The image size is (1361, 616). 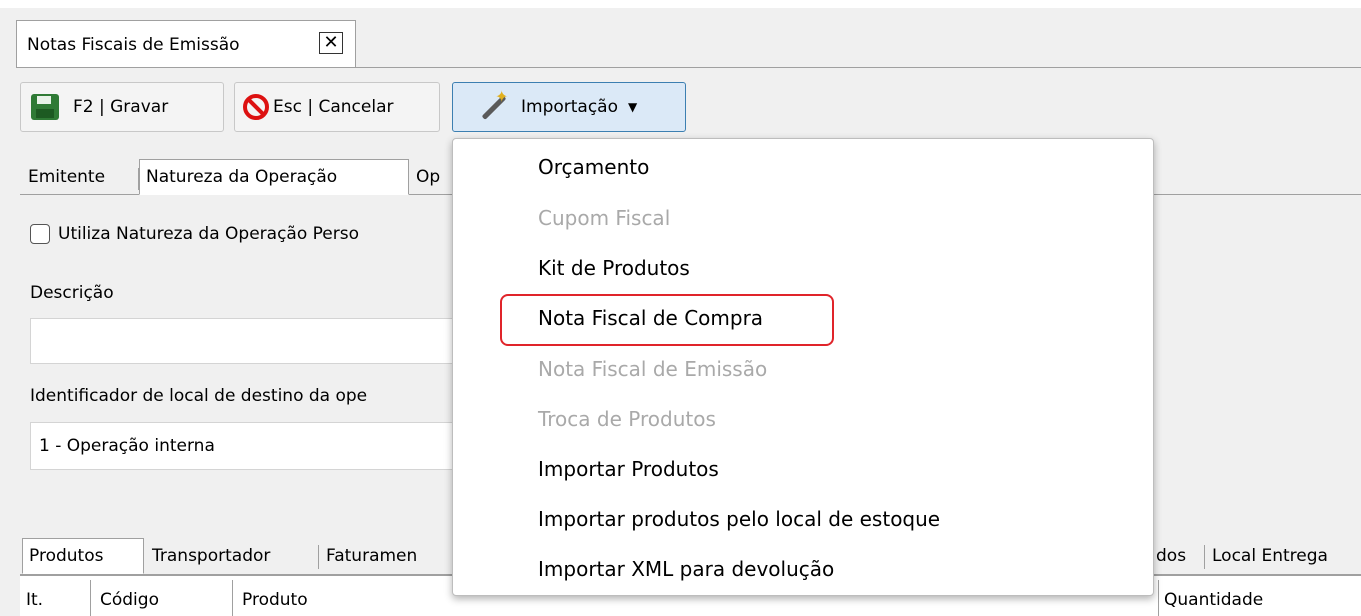 I want to click on save-button: F2 | Gravar, so click(x=122, y=107).